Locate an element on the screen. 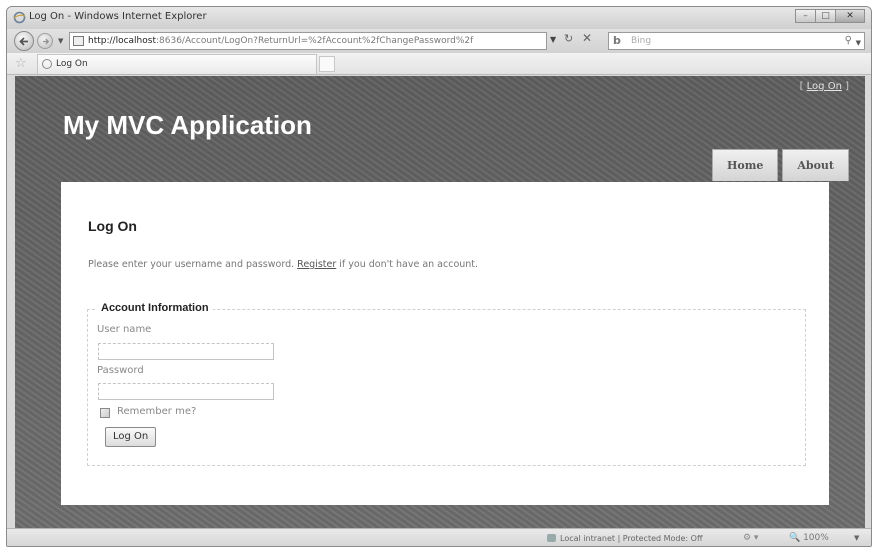  back-button is located at coordinates (24, 41).